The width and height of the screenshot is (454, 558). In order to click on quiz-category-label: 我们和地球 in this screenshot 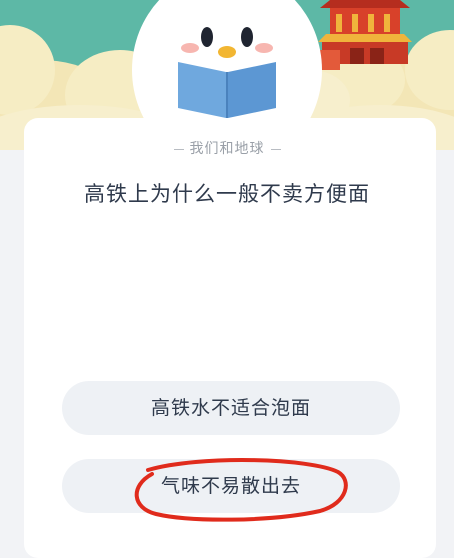, I will do `click(227, 149)`.